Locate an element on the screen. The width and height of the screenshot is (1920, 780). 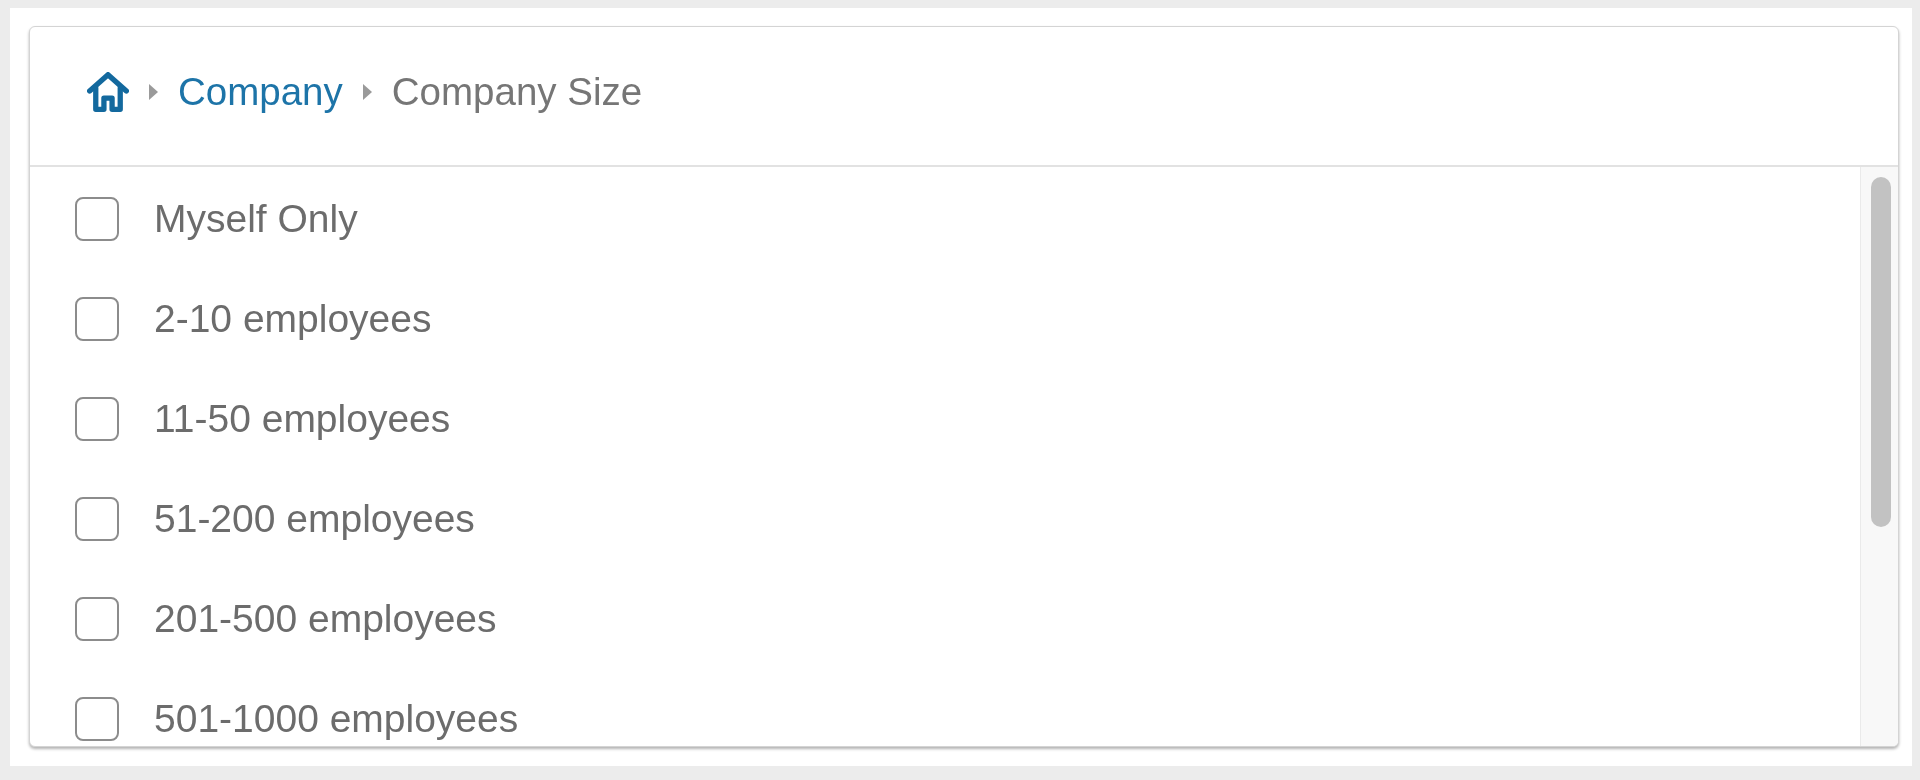
option-label: 2-10 employees is located at coordinates (293, 319).